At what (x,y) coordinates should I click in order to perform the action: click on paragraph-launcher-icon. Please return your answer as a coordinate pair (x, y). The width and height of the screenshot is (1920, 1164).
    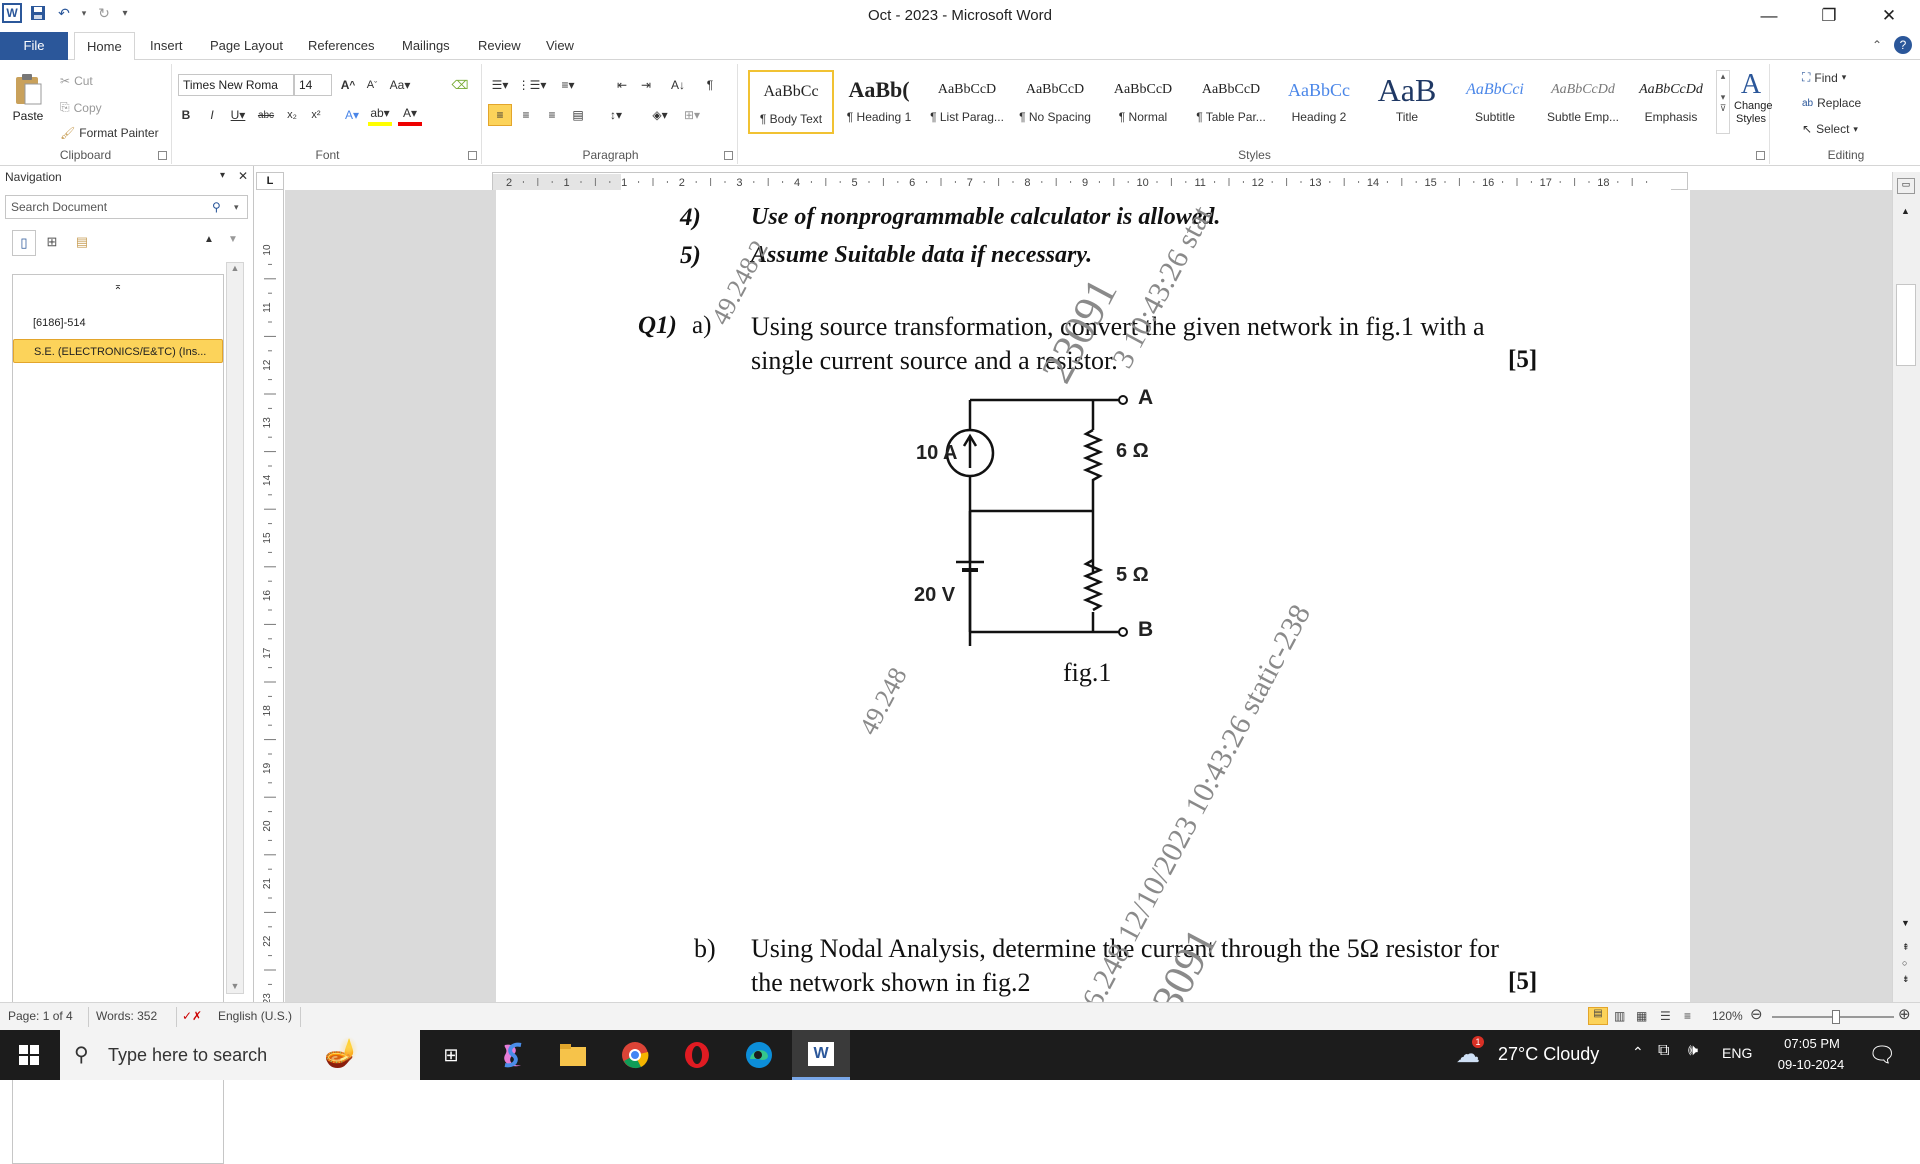
    Looking at the image, I should click on (728, 155).